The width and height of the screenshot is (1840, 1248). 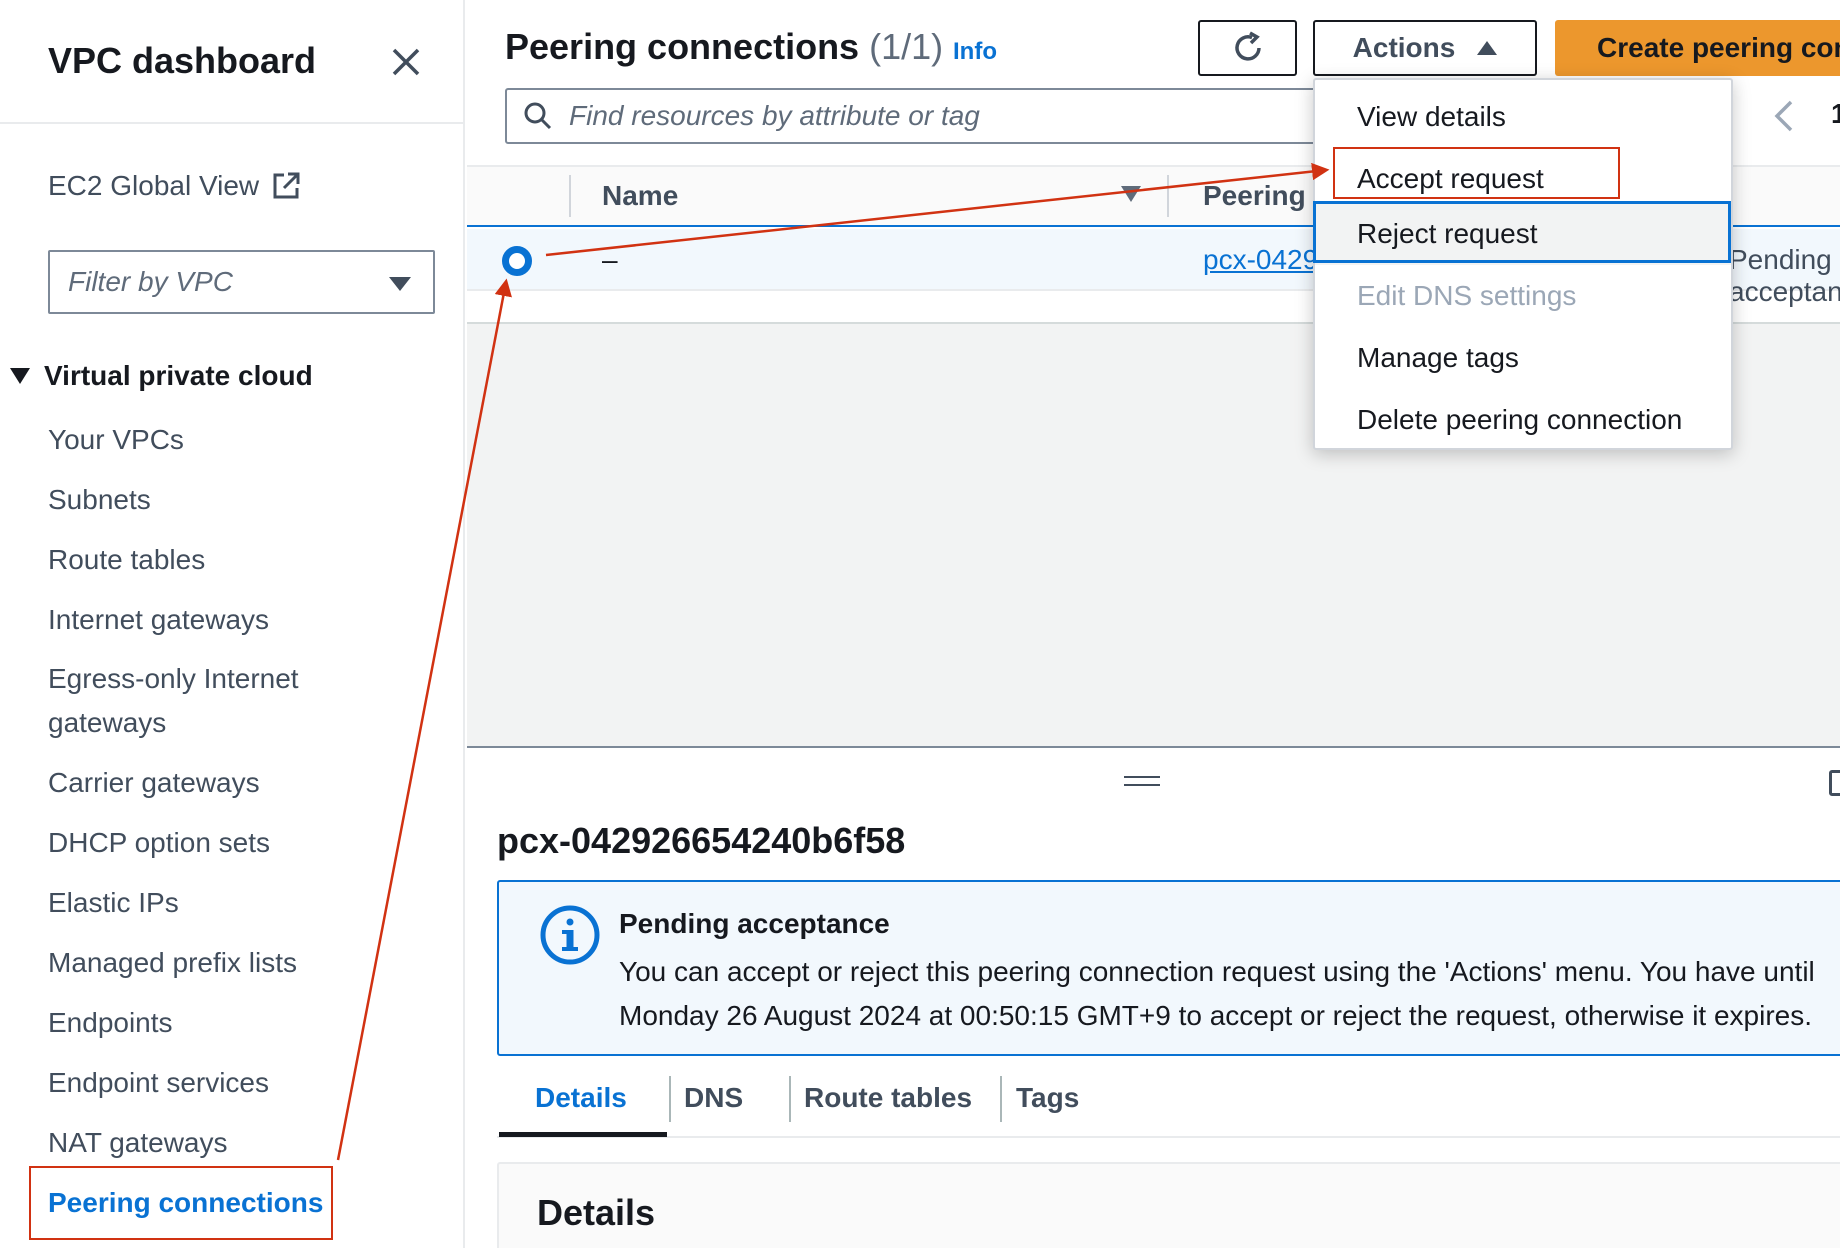 What do you see at coordinates (1153, 747) in the screenshot?
I see `split-panel-divider` at bounding box center [1153, 747].